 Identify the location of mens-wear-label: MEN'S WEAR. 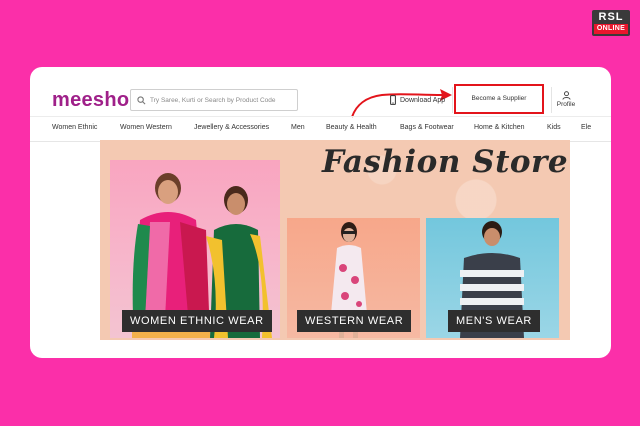
(494, 321).